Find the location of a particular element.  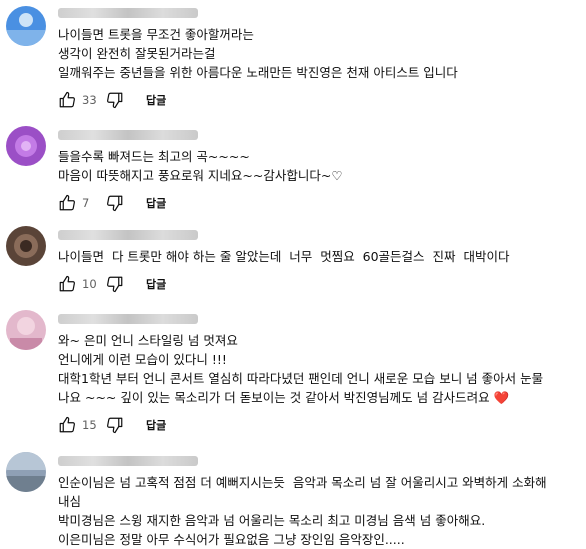

comment-actions: 15 답글 is located at coordinates (318, 425).